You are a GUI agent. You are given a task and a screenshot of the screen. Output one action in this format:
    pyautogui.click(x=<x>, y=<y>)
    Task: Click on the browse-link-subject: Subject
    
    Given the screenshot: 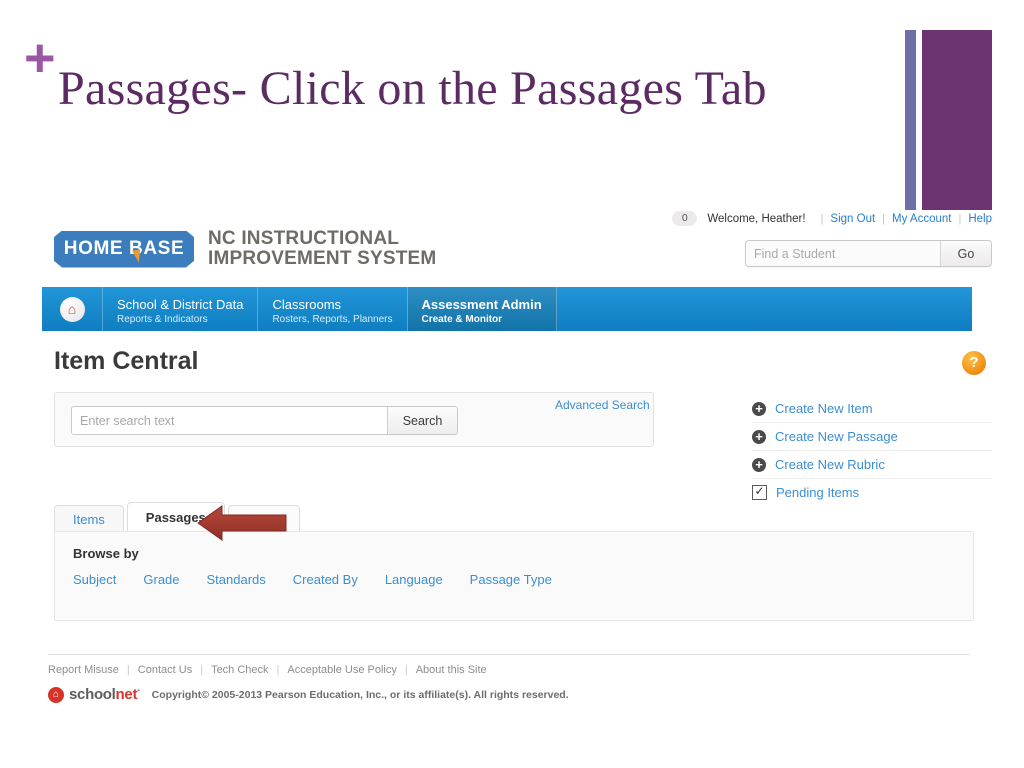 What is the action you would take?
    pyautogui.click(x=94, y=579)
    